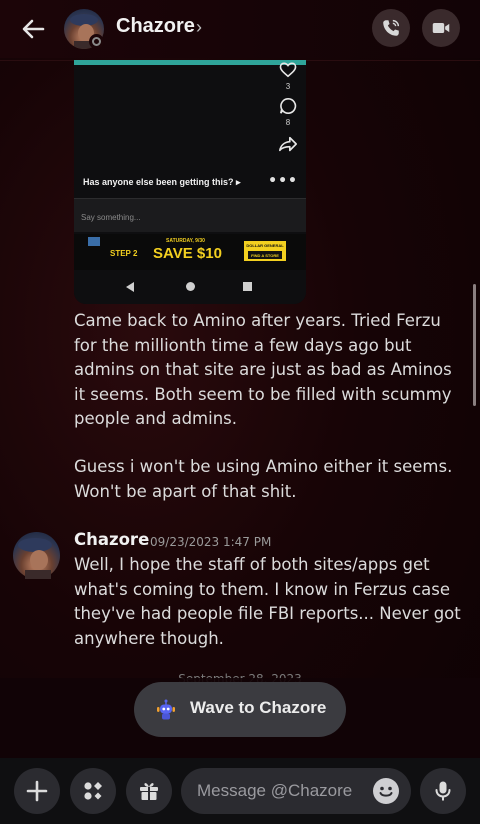 The width and height of the screenshot is (480, 824). Describe the element at coordinates (94, 241) in the screenshot. I see `ad-badge` at that location.